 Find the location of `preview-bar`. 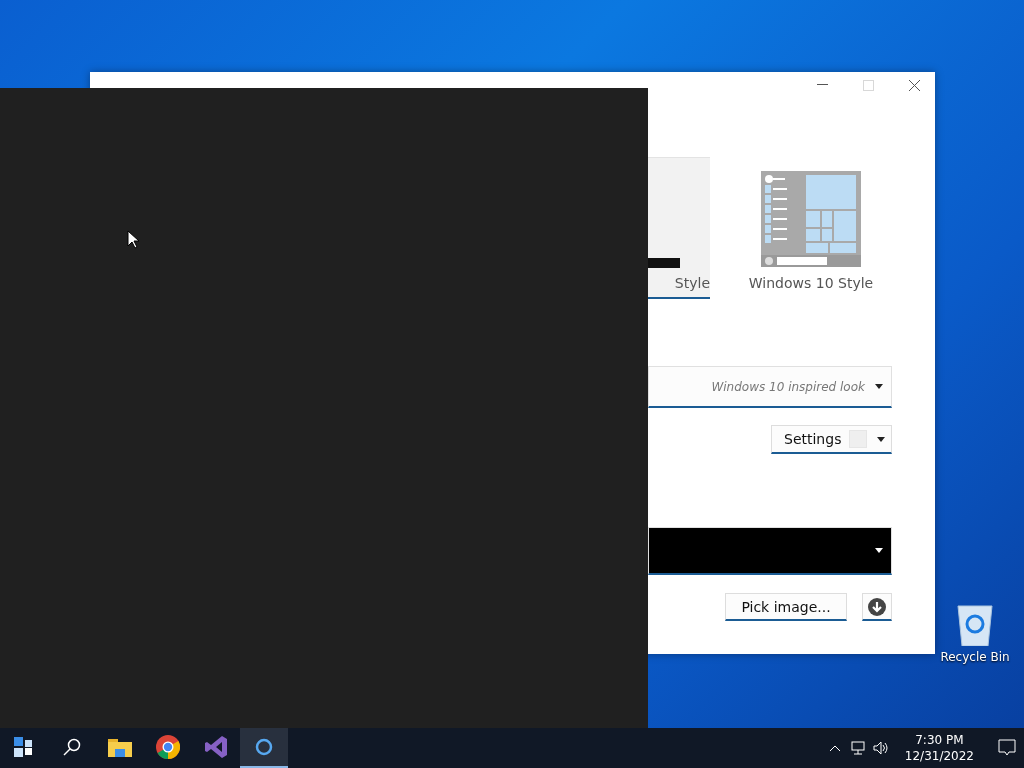

preview-bar is located at coordinates (664, 263).